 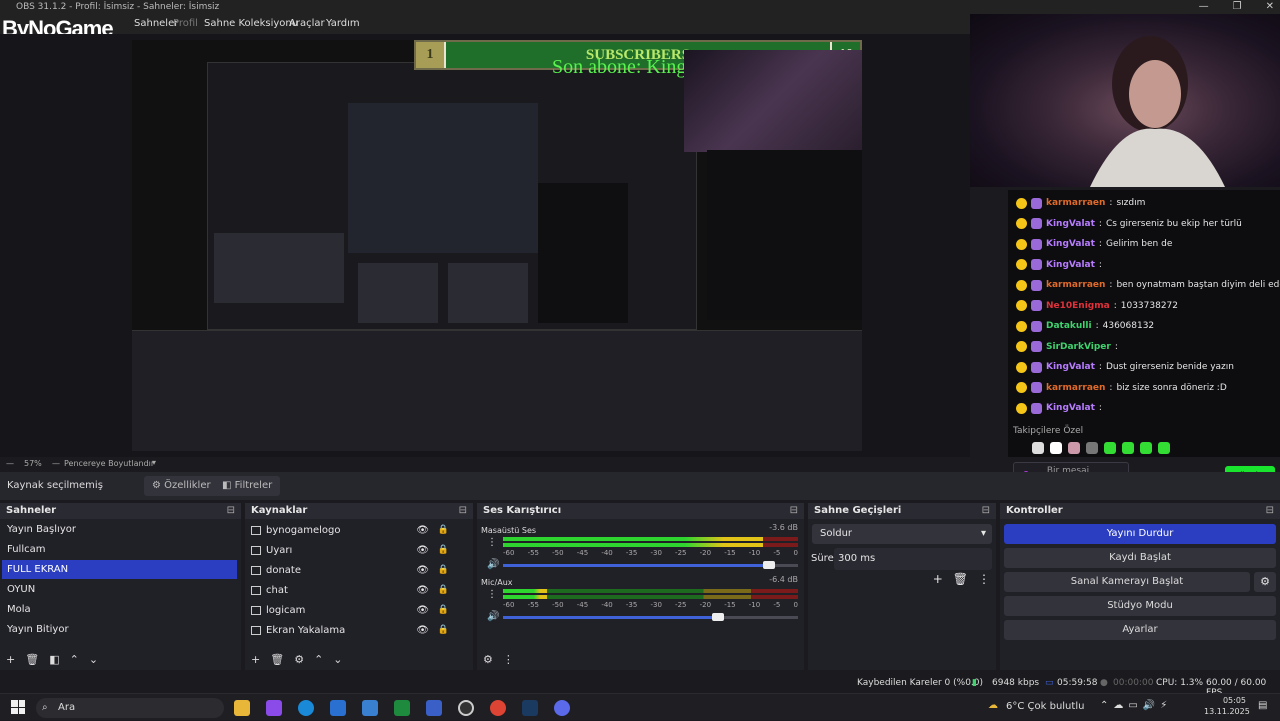 I want to click on studio-mode-button: Stüdyo Modu, so click(x=1140, y=606).